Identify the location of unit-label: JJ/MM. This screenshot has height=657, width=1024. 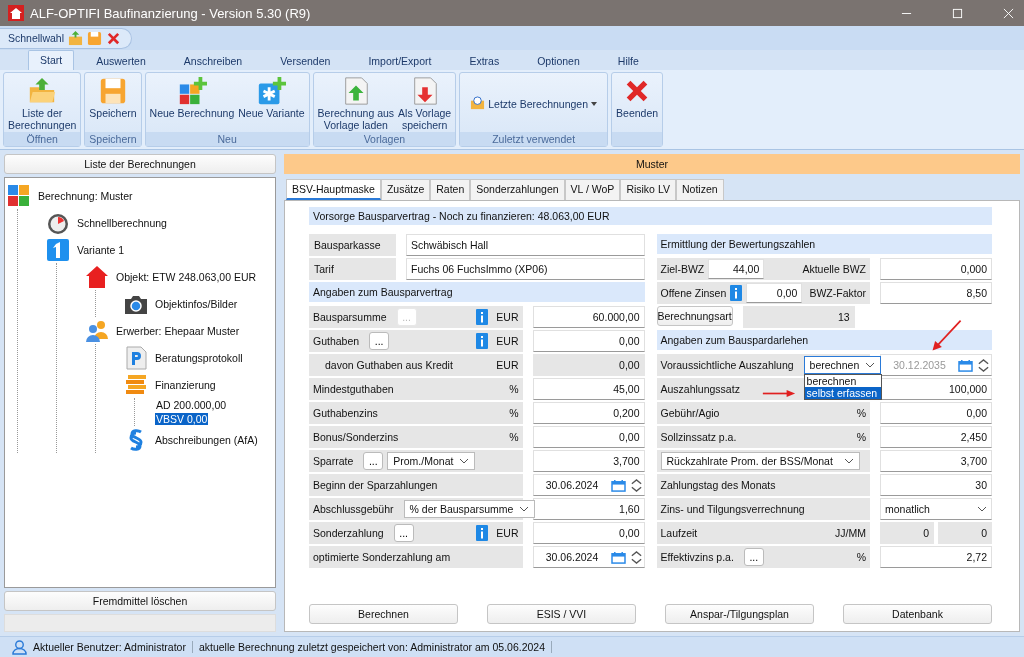
(850, 533).